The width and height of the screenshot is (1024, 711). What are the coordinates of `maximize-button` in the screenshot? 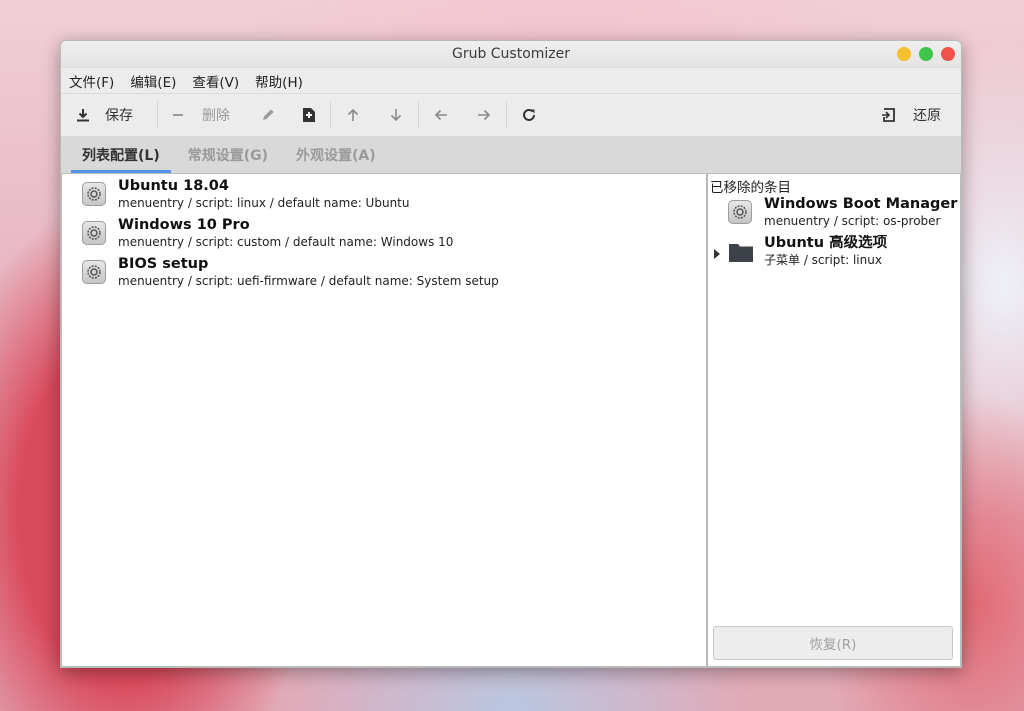 It's located at (926, 54).